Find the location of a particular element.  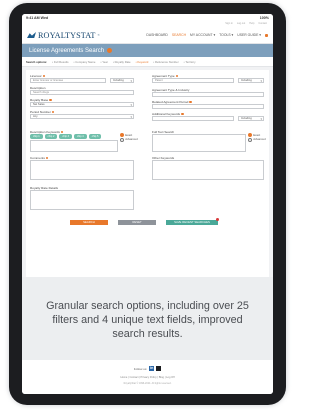

search-button: SEARCH is located at coordinates (89, 222).